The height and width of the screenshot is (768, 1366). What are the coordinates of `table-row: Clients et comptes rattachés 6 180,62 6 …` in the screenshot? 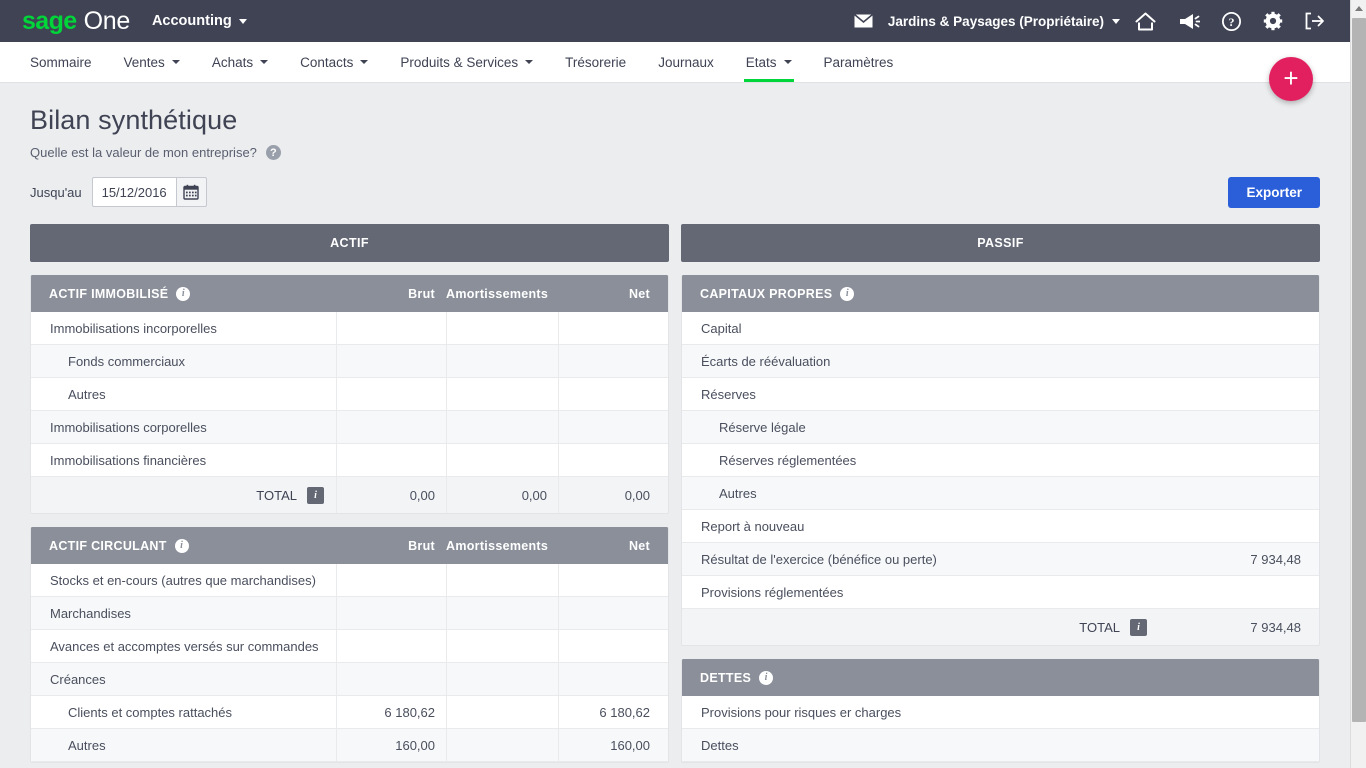 It's located at (349, 712).